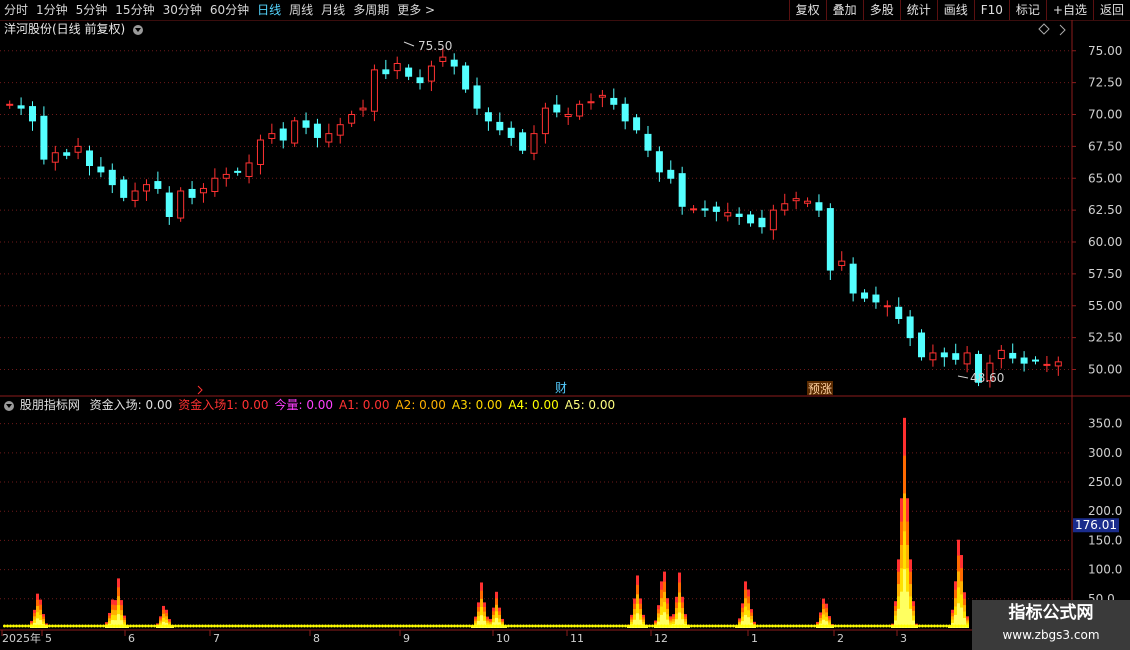 Image resolution: width=1130 pixels, height=650 pixels. What do you see at coordinates (1105, 242) in the screenshot?
I see `price-tick-label: 60.00` at bounding box center [1105, 242].